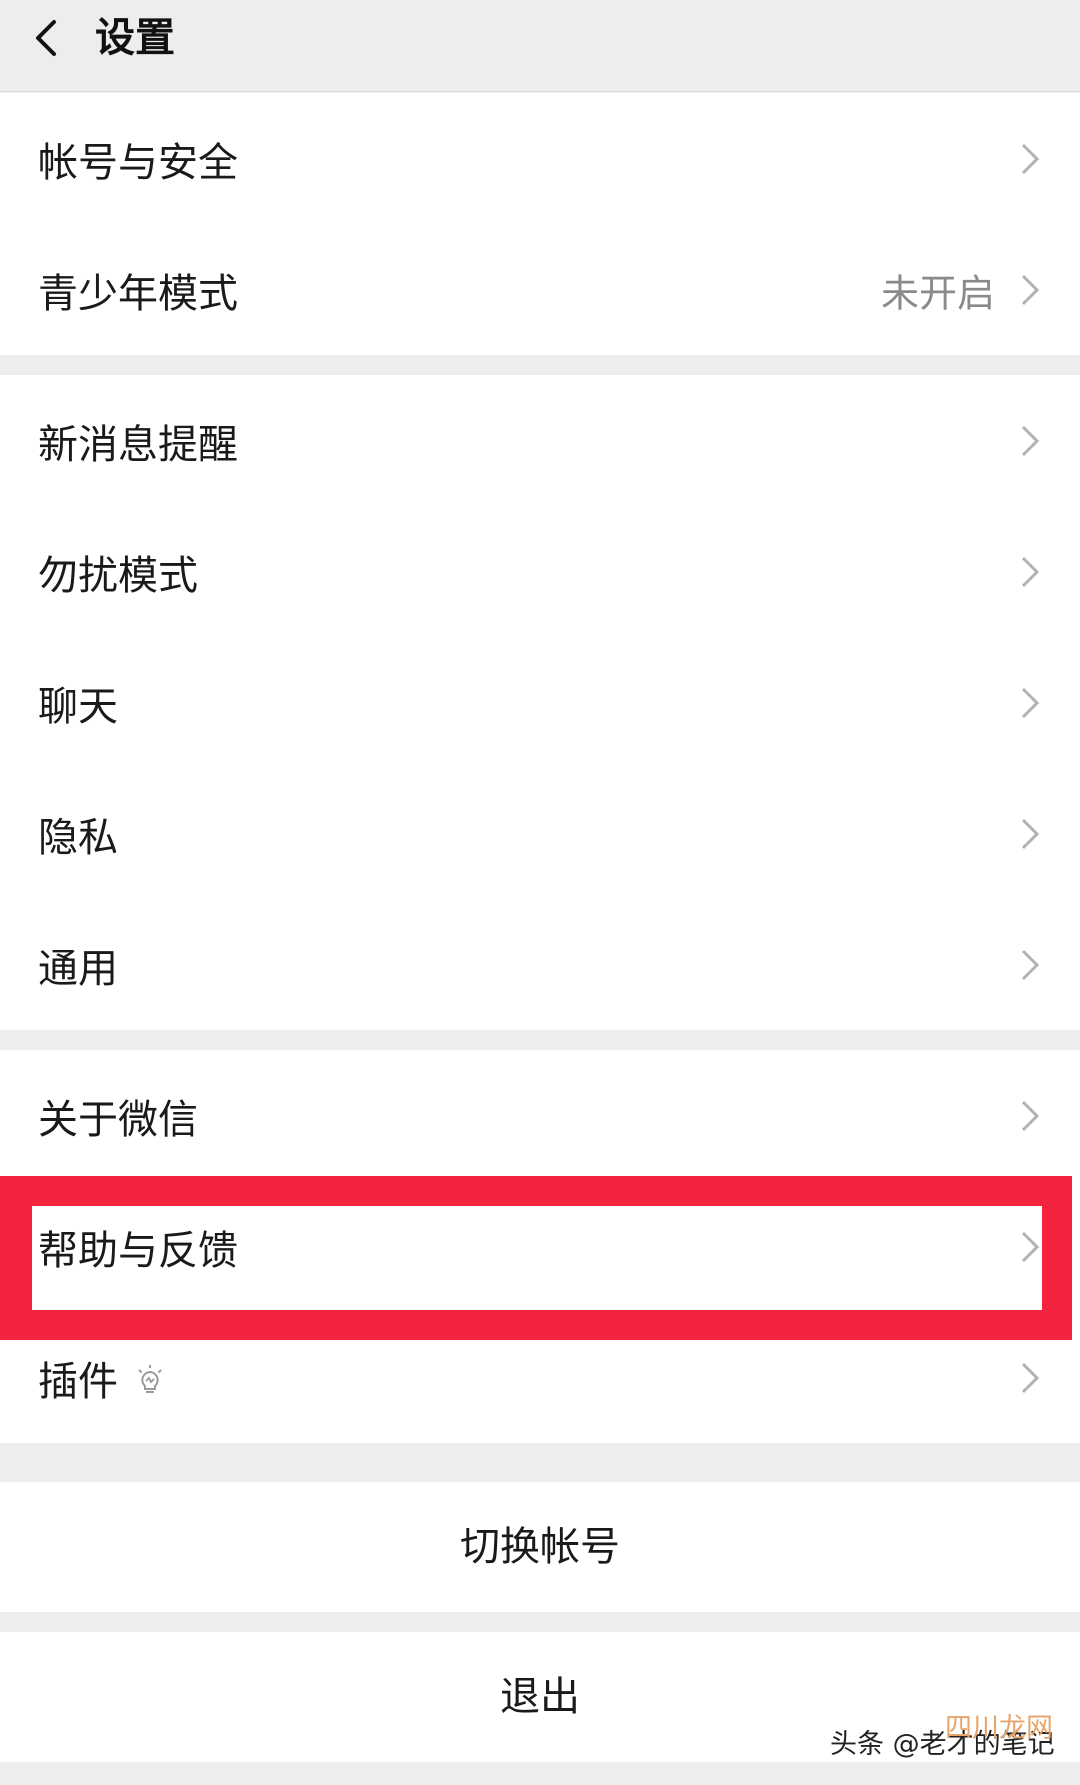 The height and width of the screenshot is (1785, 1080). I want to click on settings-item-plugins: 插件, so click(540, 1377).